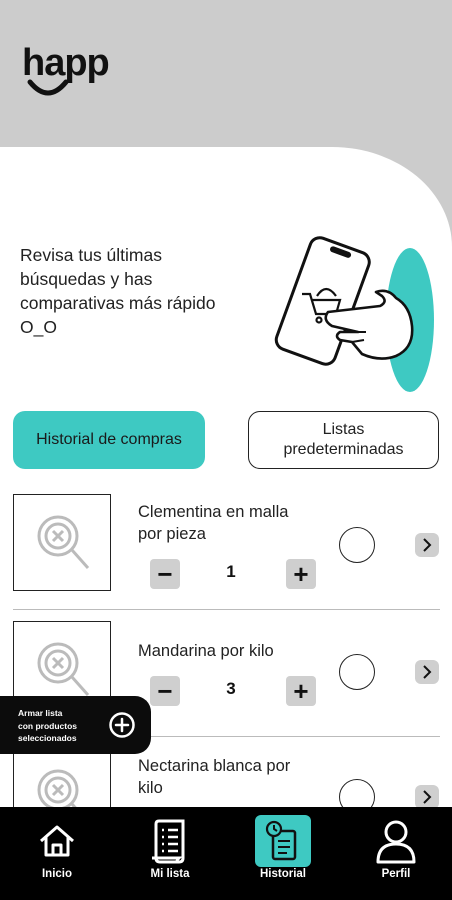  I want to click on product-name-line: kilo, so click(150, 788).